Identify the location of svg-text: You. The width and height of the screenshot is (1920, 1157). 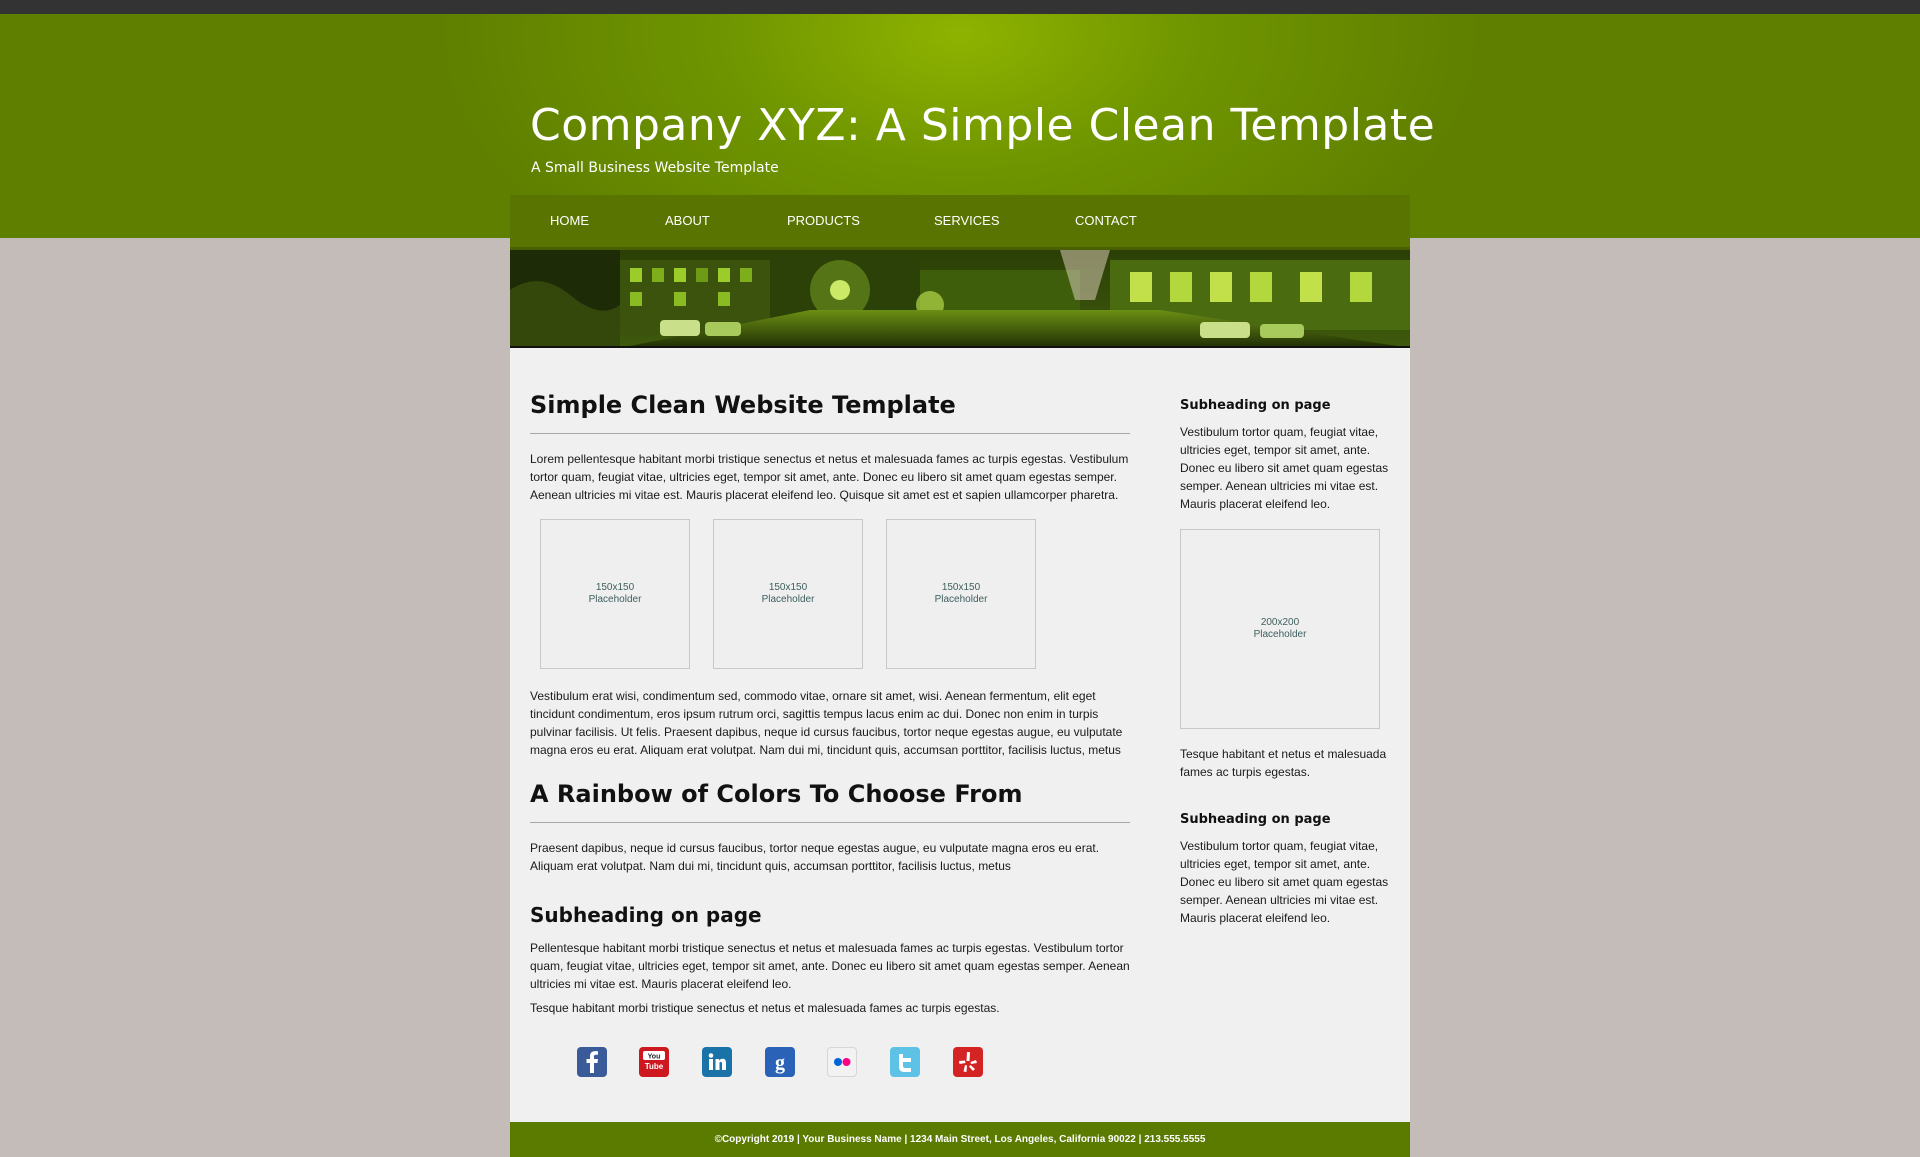
(654, 1057).